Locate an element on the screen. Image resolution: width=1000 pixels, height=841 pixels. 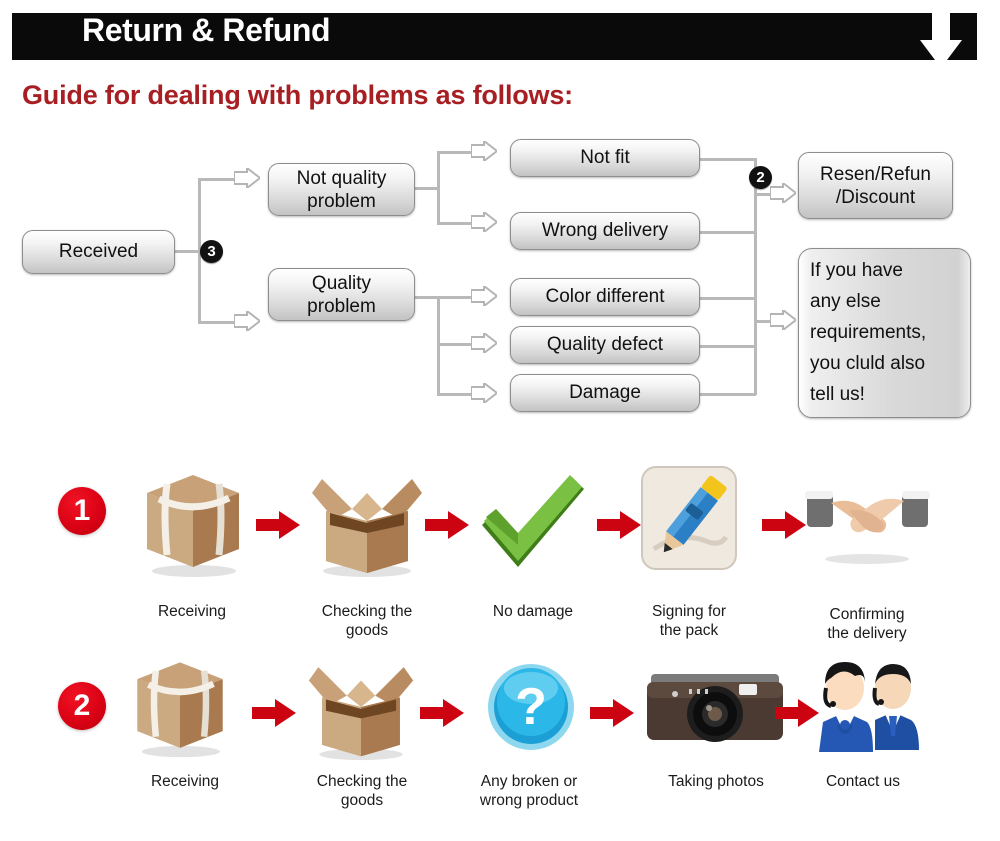
green-check-icon is located at coordinates (533, 521).